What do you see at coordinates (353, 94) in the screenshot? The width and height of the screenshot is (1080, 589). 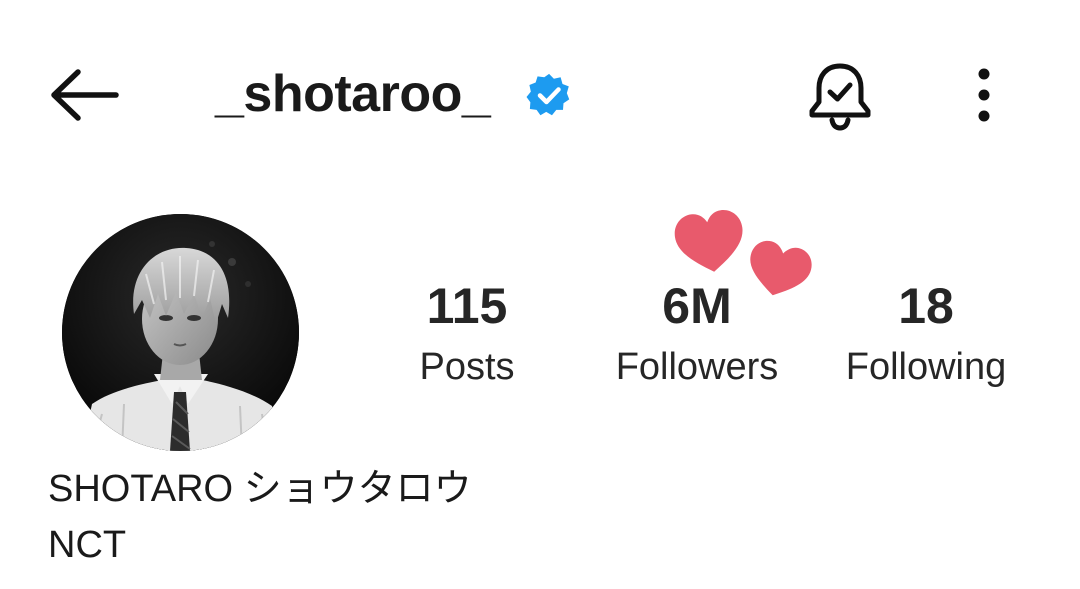 I see `profile-username: _shotaroo_` at bounding box center [353, 94].